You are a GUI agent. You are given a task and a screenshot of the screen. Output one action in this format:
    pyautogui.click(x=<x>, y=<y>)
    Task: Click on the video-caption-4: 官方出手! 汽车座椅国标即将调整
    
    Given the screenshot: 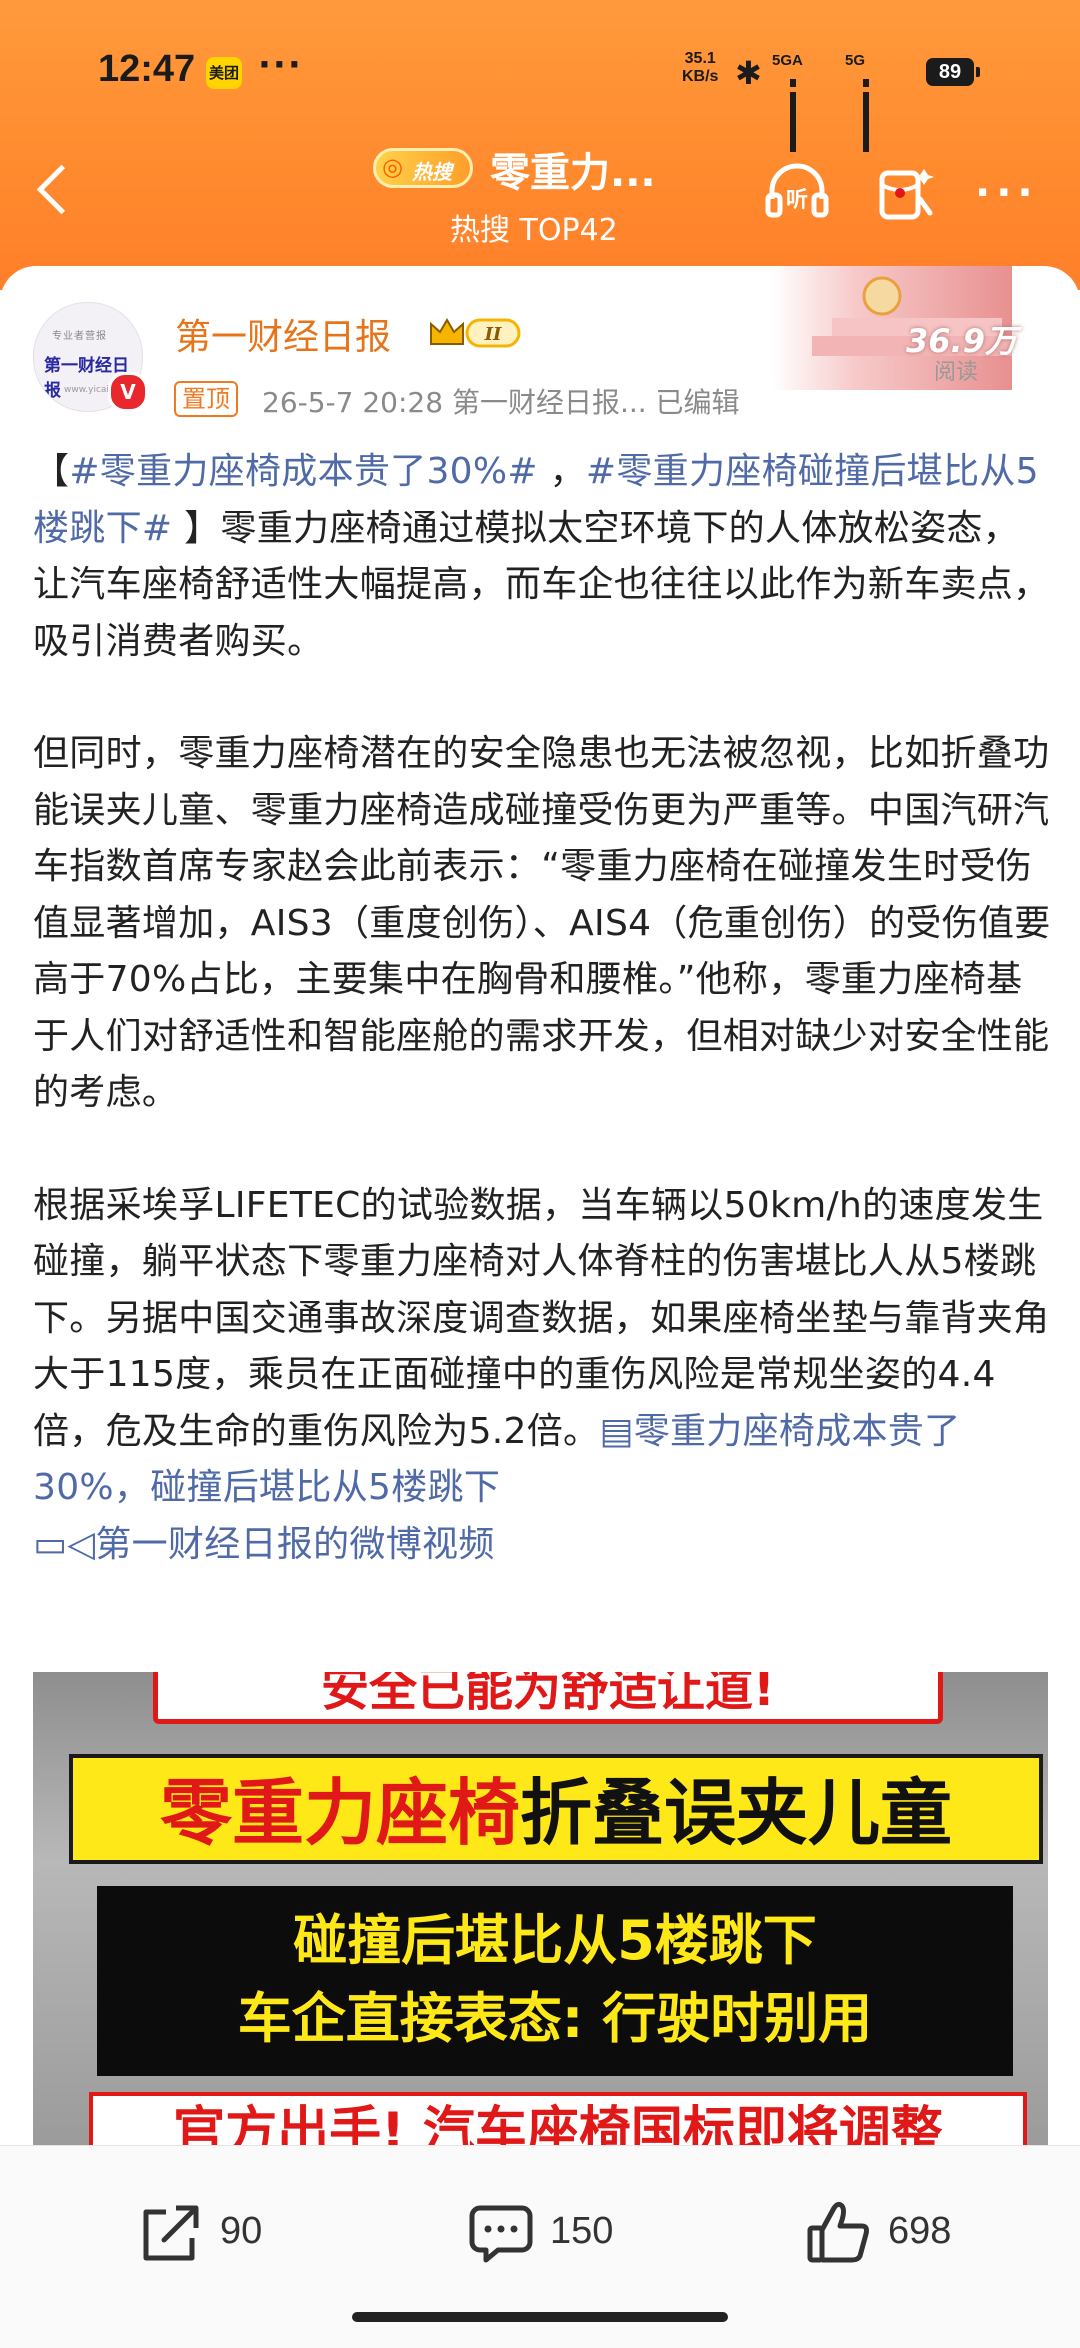 What is the action you would take?
    pyautogui.click(x=558, y=2119)
    